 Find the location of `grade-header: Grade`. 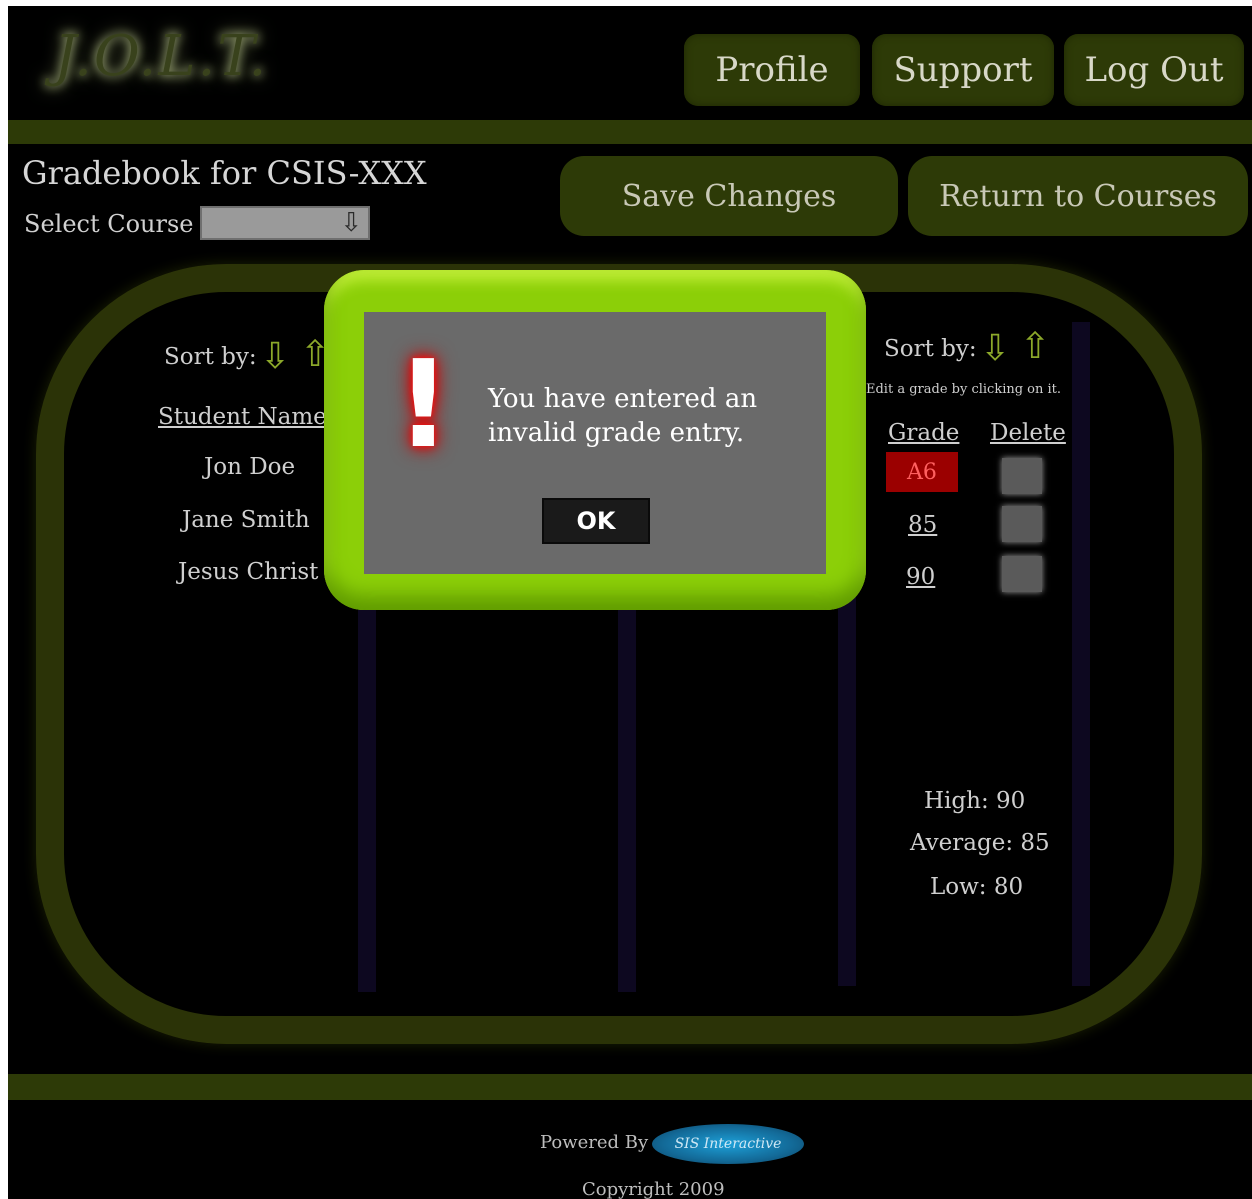

grade-header: Grade is located at coordinates (923, 433).